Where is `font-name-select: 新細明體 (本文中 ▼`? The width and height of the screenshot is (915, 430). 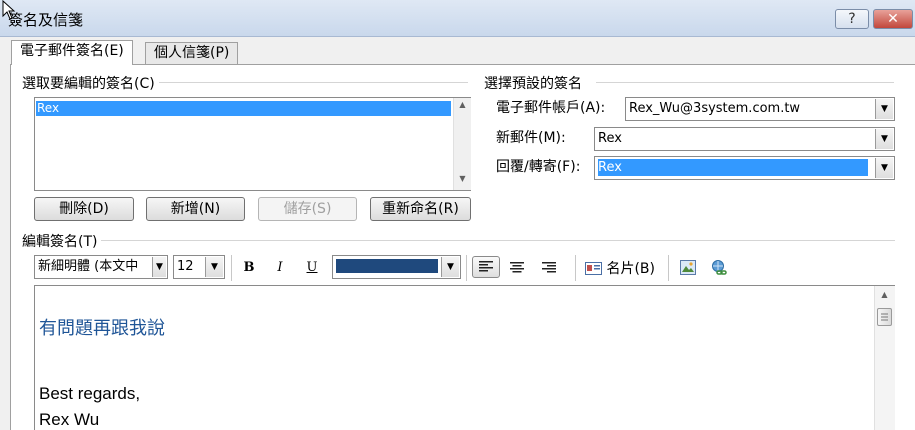 font-name-select: 新細明體 (本文中 ▼ is located at coordinates (101, 267).